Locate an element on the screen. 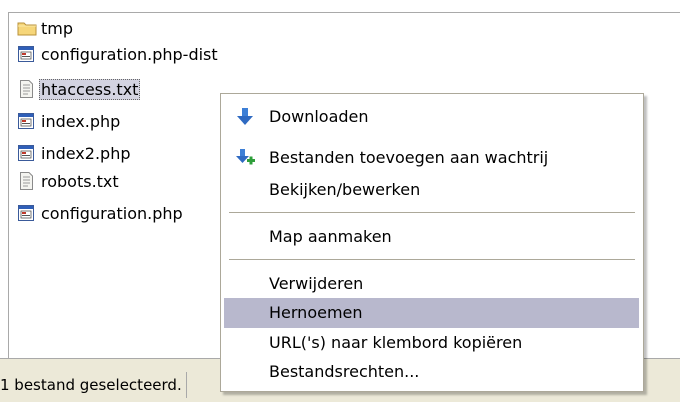  list-item-tmp: tmp is located at coordinates (46, 28).